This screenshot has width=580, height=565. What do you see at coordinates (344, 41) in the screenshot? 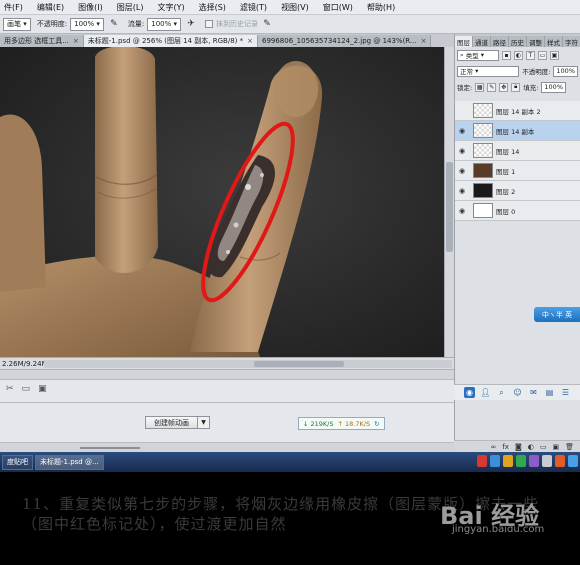
I see `document-tab: 6996806_105635734124_2.jpg @ 143%(R... ×` at bounding box center [344, 41].